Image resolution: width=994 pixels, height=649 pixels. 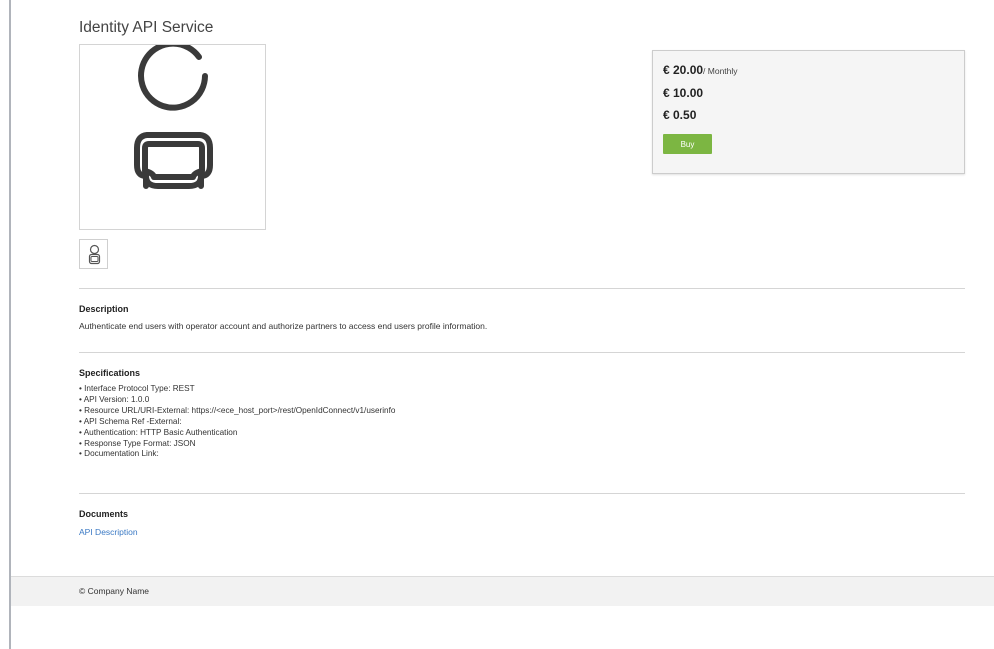 I want to click on footer-copyright: © Company Name, so click(x=114, y=591).